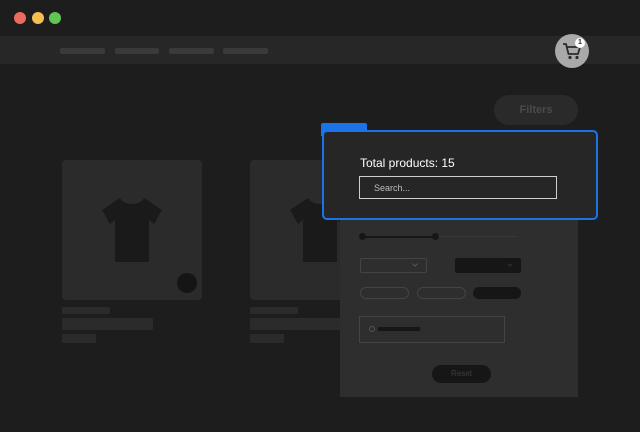  What do you see at coordinates (372, 329) in the screenshot?
I see `radio-button` at bounding box center [372, 329].